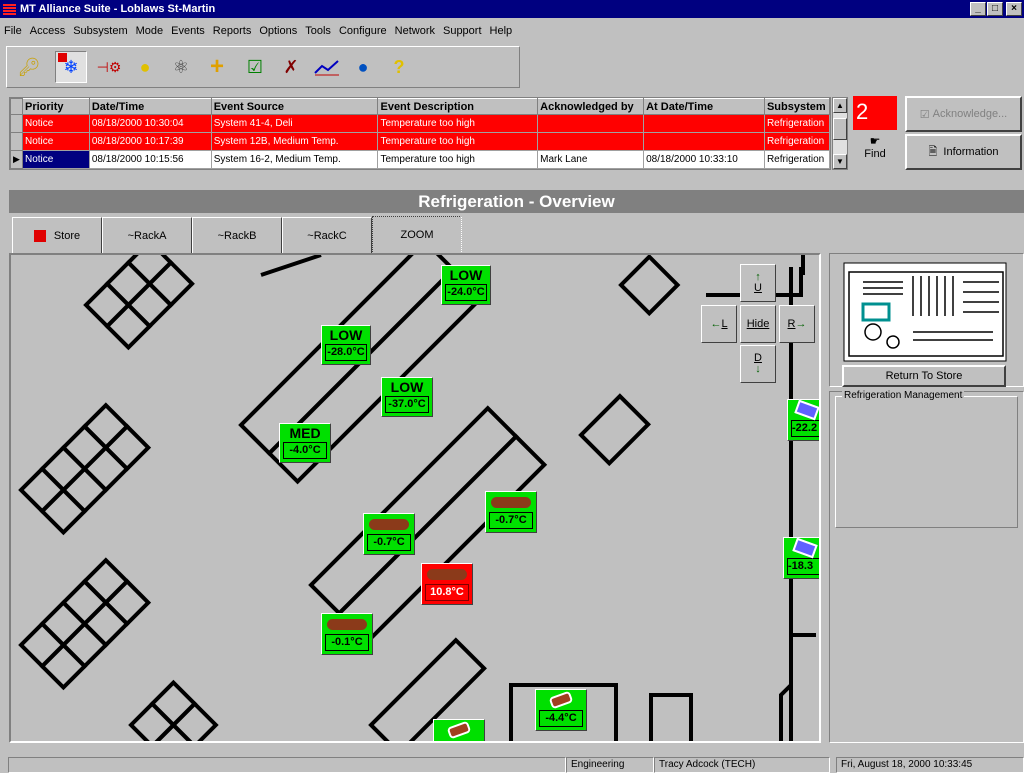 The image size is (1024, 773). I want to click on store-color-icon, so click(39, 235).